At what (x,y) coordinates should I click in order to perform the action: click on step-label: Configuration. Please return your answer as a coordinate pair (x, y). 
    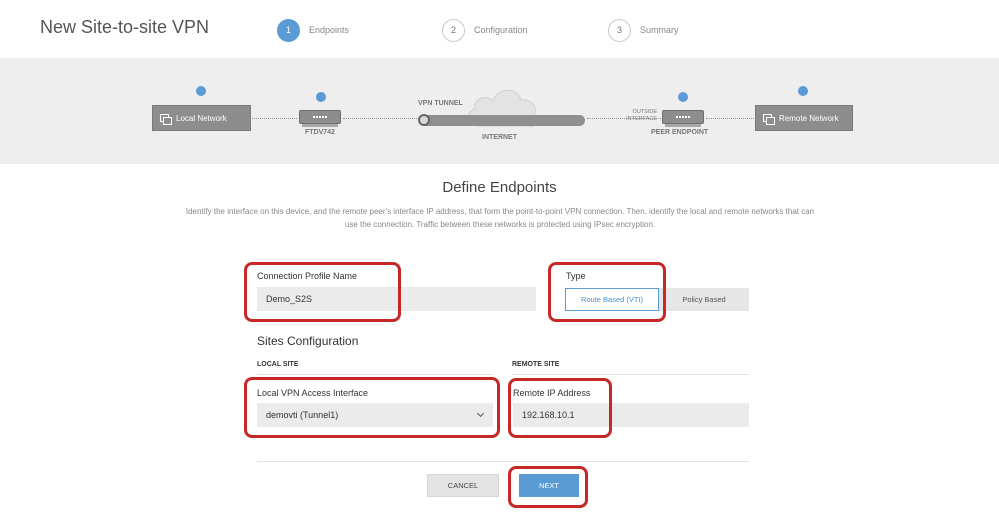
    Looking at the image, I should click on (501, 30).